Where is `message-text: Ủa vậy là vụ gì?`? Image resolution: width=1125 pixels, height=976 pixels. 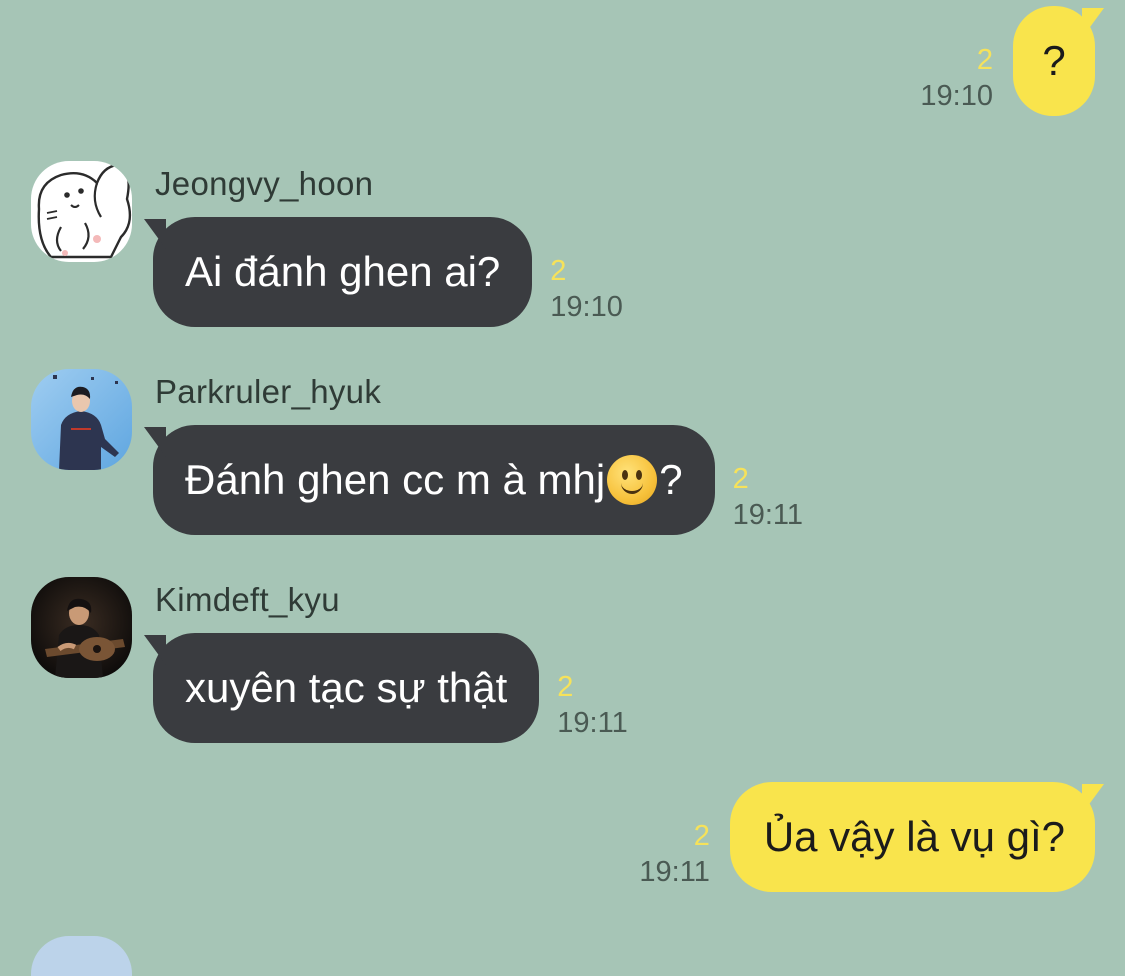 message-text: Ủa vậy là vụ gì? is located at coordinates (914, 836).